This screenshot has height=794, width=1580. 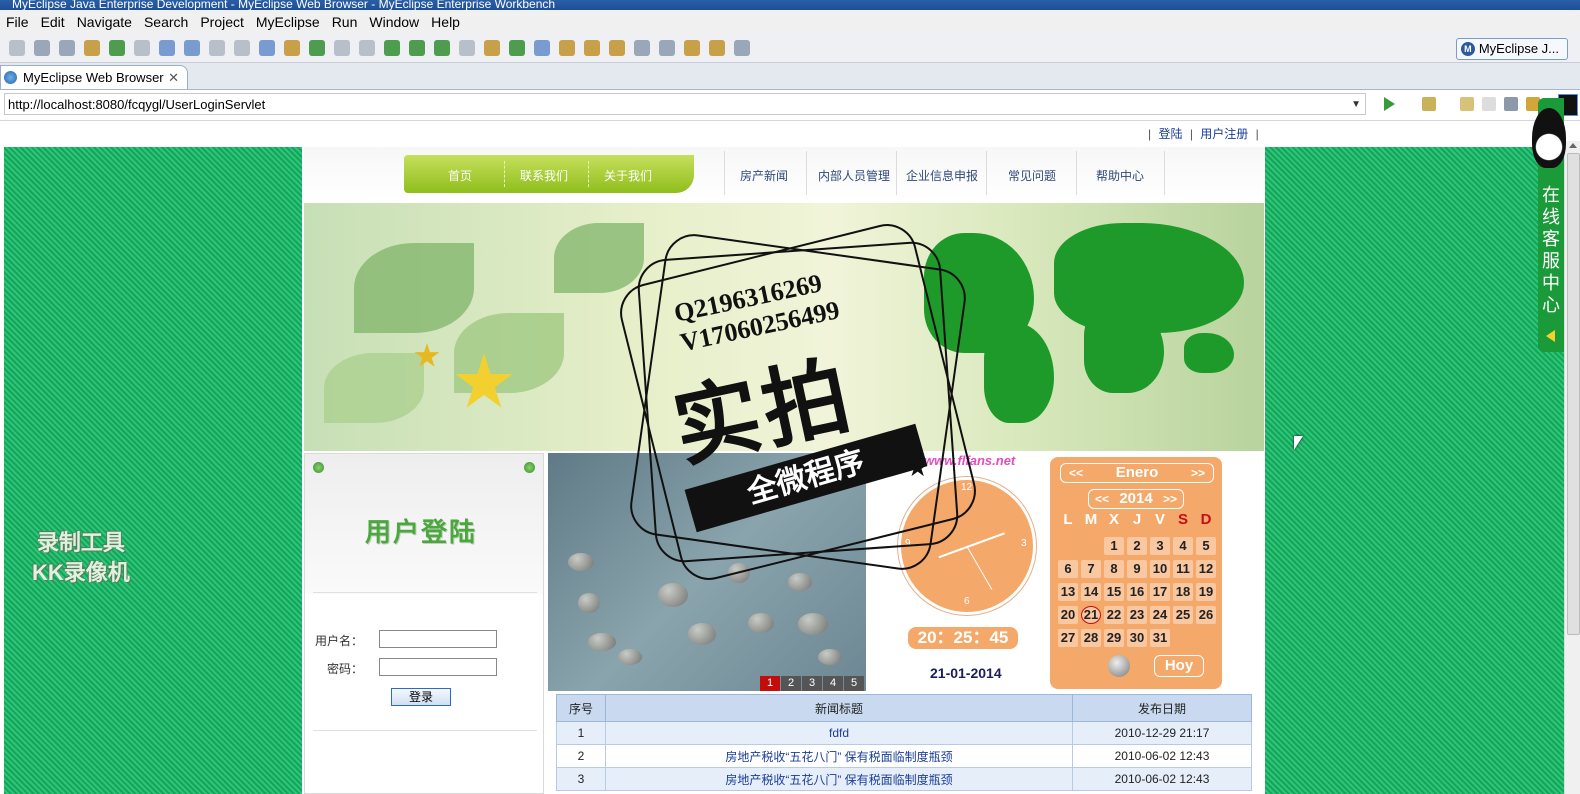 I want to click on calendar-day: 18, so click(x=1183, y=592).